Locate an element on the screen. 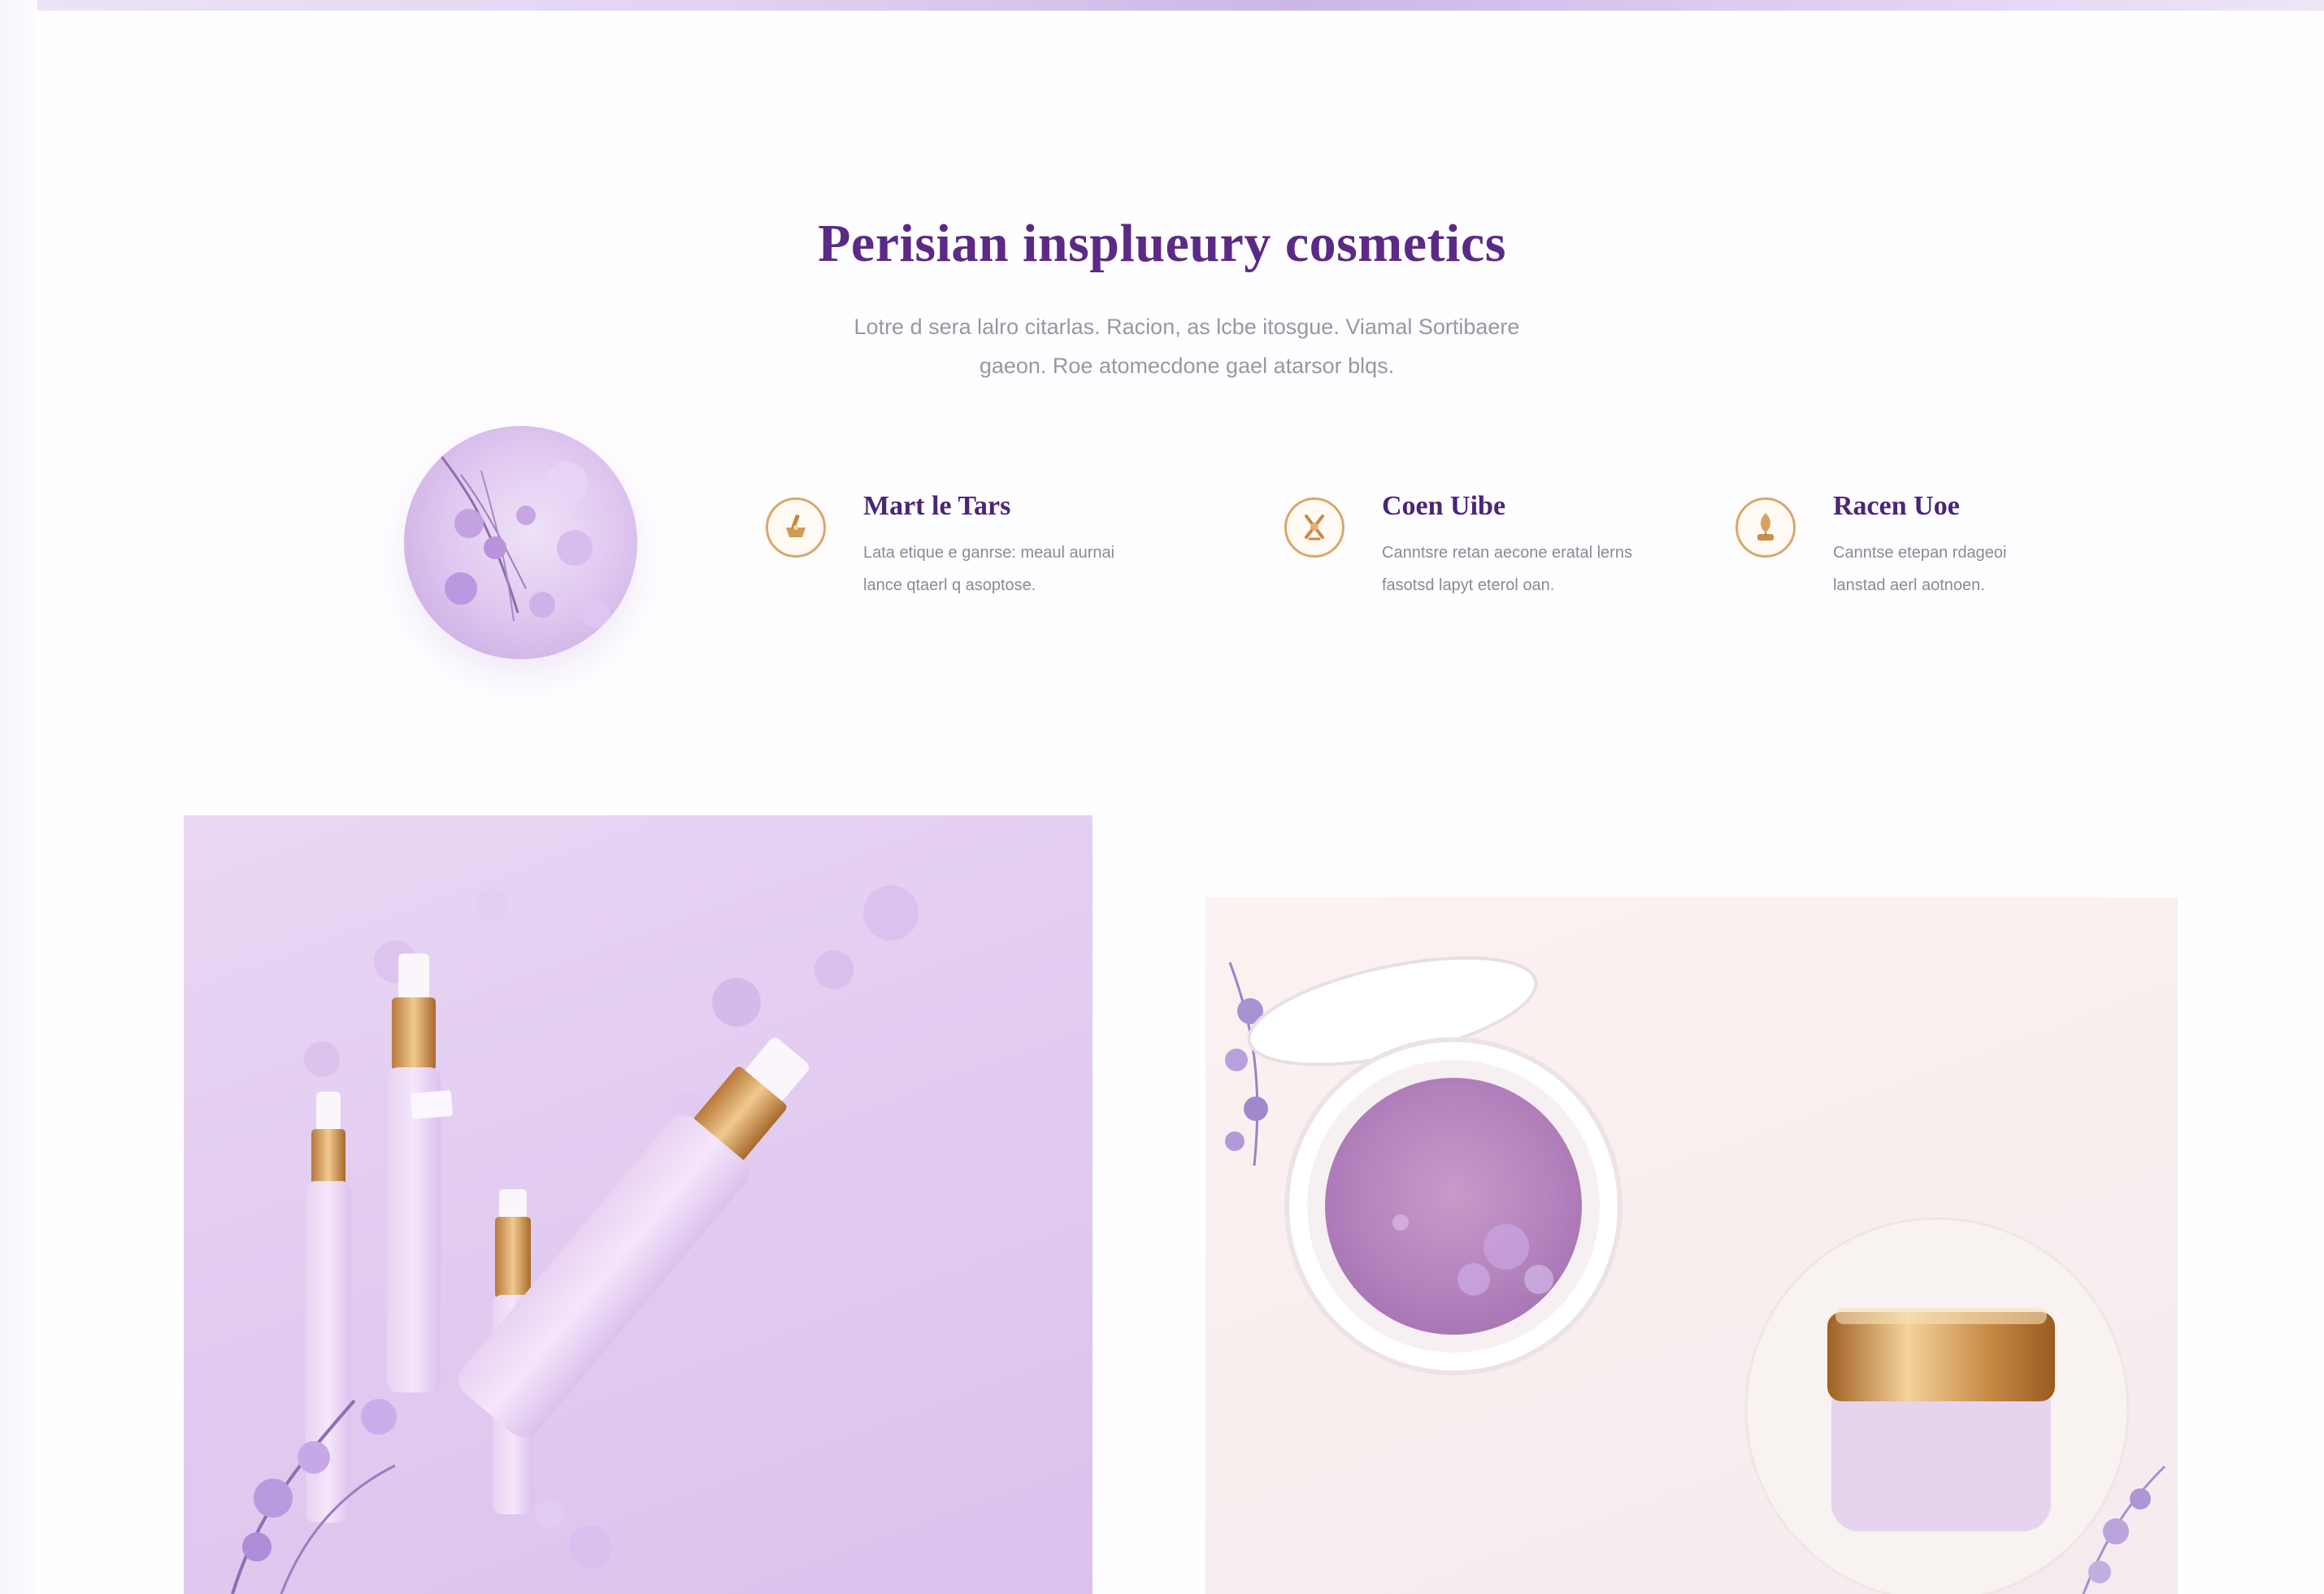  page-title: Perisian insplueury cosmetics is located at coordinates (1162, 243).